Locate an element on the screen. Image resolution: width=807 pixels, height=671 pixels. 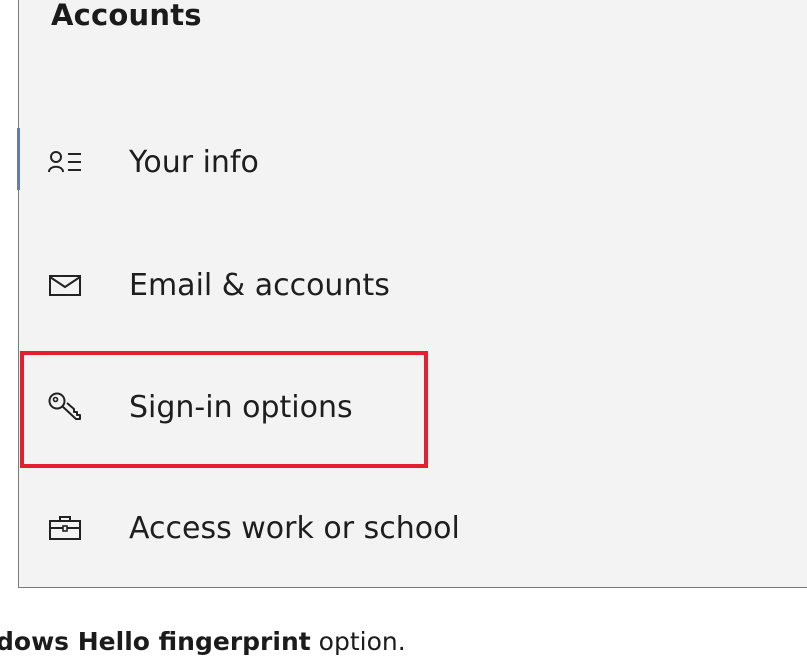
nav-item-label: Access work or school is located at coordinates (294, 528).